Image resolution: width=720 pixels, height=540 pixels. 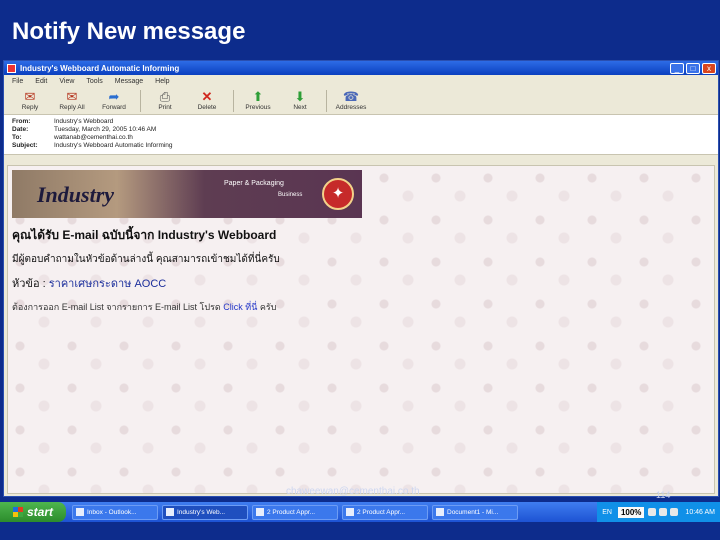 I want to click on menu-message: Message, so click(x=129, y=81).